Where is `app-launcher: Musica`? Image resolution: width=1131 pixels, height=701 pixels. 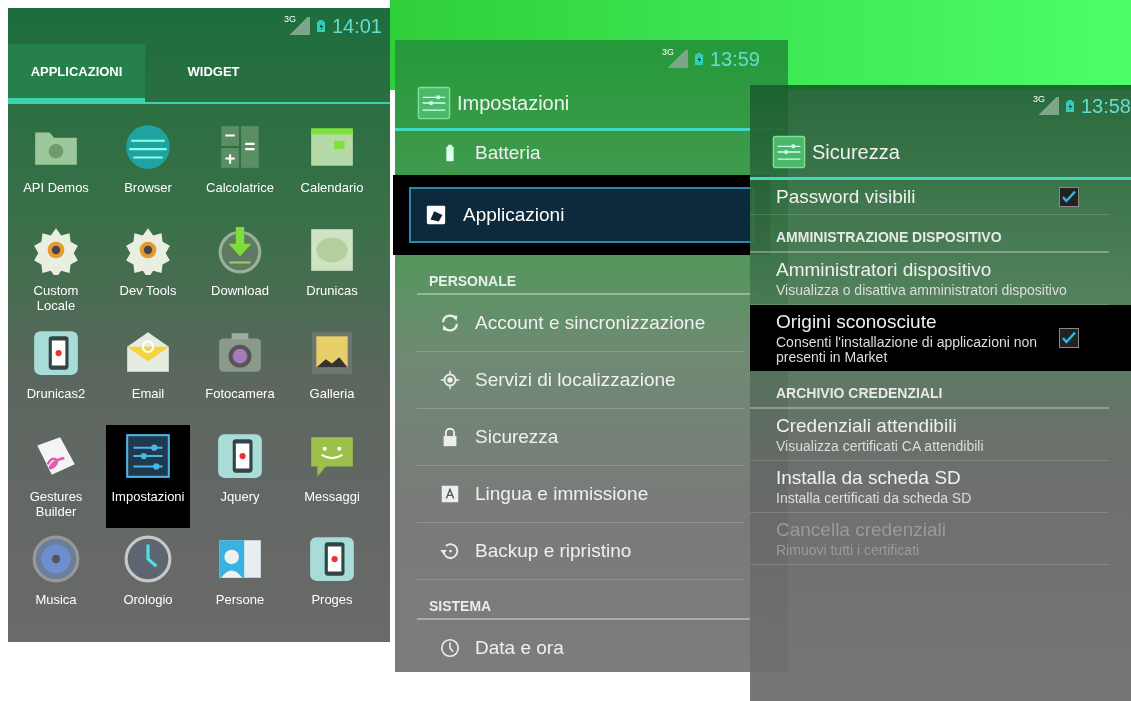 app-launcher: Musica is located at coordinates (56, 579).